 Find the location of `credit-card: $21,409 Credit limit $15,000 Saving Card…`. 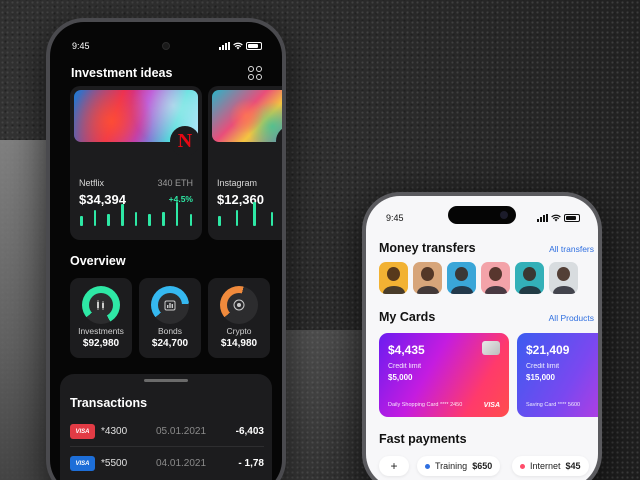

credit-card: $21,409 Credit limit $15,000 Saving Card… is located at coordinates (557, 375).